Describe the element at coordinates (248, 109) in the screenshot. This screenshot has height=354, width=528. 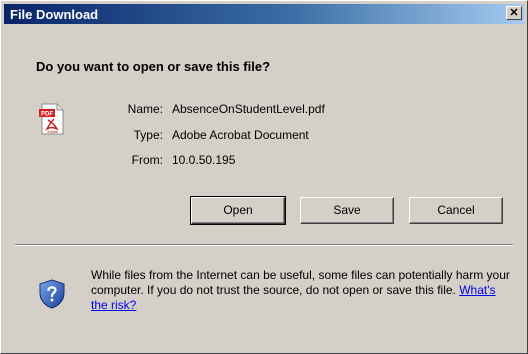
I see `name-value: AbsenceOnStudentLevel.pdf` at that location.